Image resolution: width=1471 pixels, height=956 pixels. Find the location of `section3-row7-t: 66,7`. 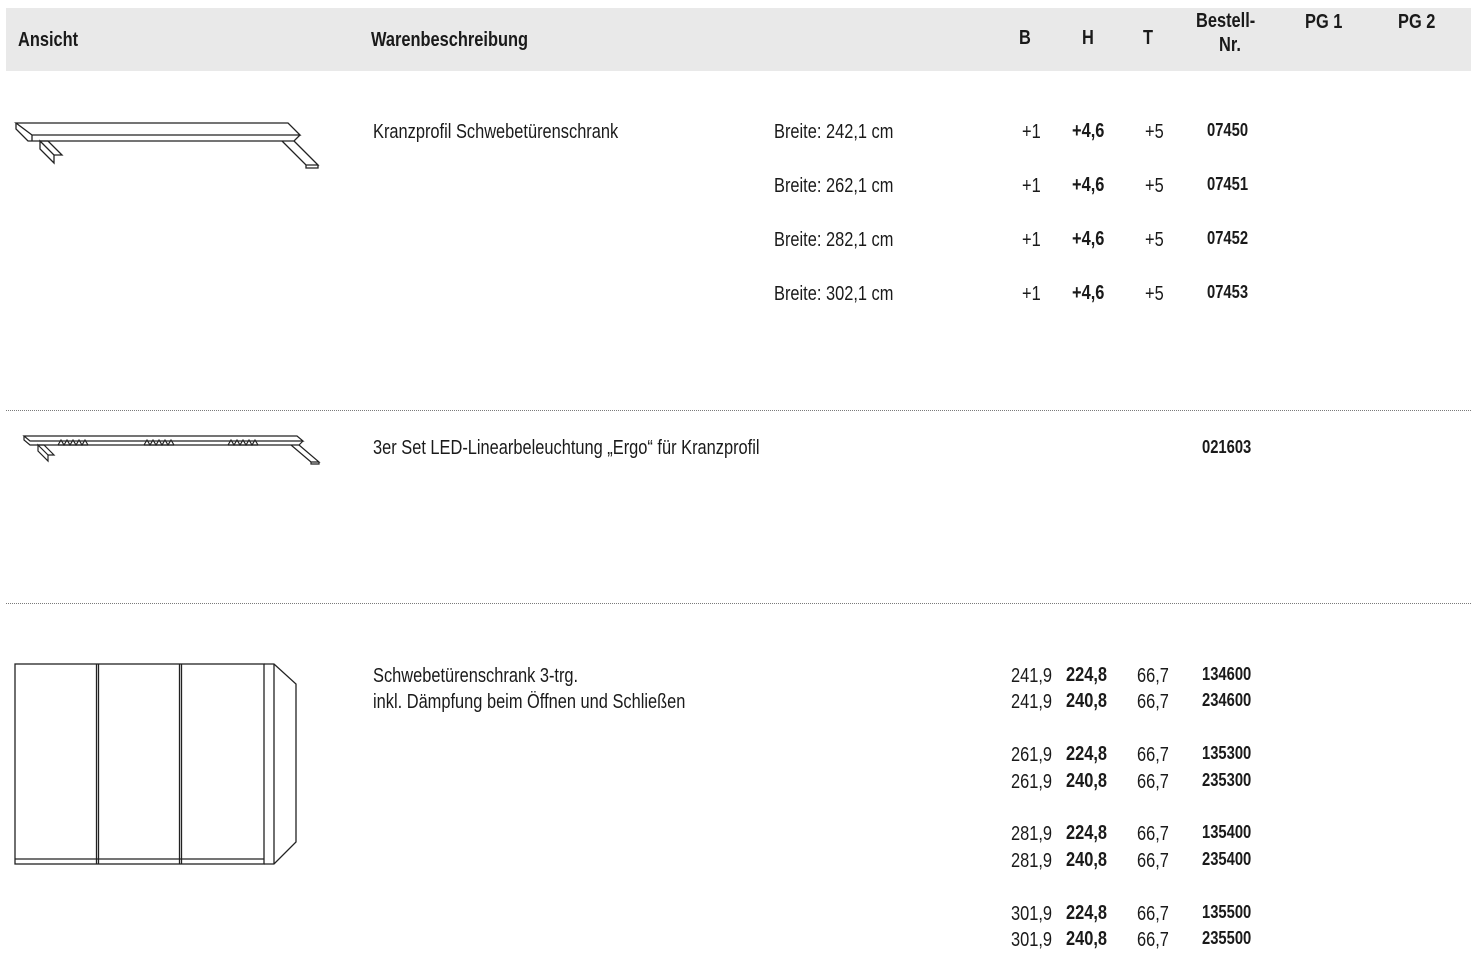

section3-row7-t: 66,7 is located at coordinates (1153, 914).